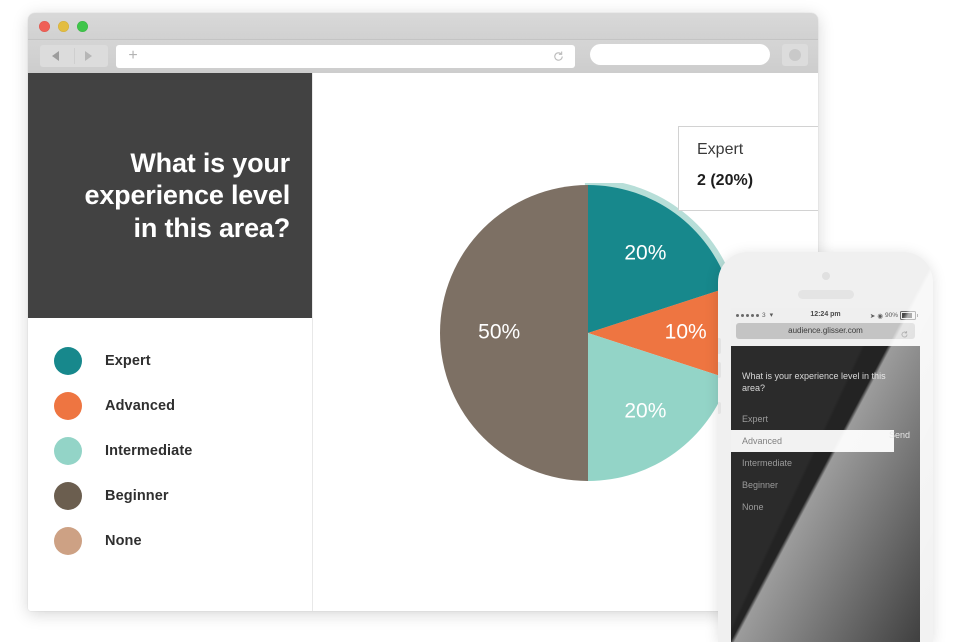 Image resolution: width=960 pixels, height=642 pixels. What do you see at coordinates (63, 26) in the screenshot?
I see `minimize-window-button` at bounding box center [63, 26].